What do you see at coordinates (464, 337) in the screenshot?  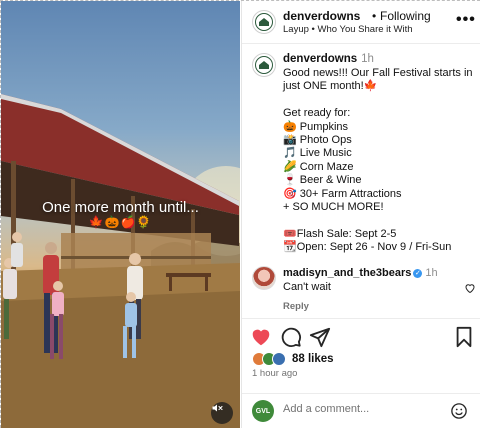 I see `save-bookmark-icon` at bounding box center [464, 337].